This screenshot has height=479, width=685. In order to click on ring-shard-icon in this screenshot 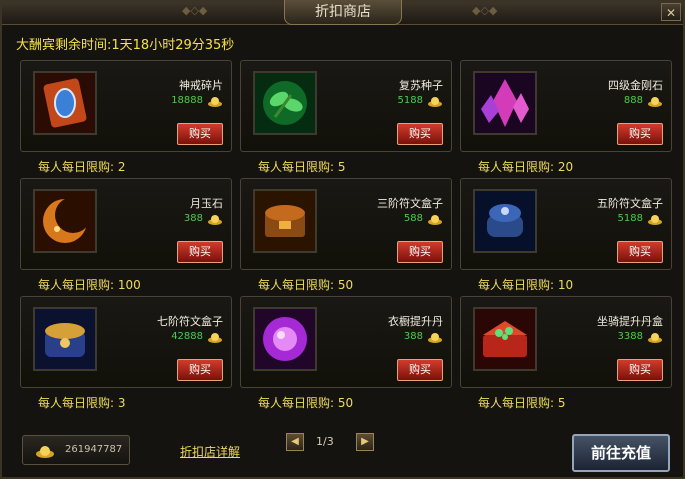, I will do `click(65, 103)`.